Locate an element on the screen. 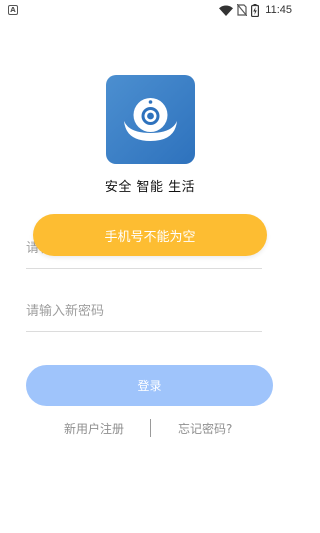  links-divider is located at coordinates (150, 428).